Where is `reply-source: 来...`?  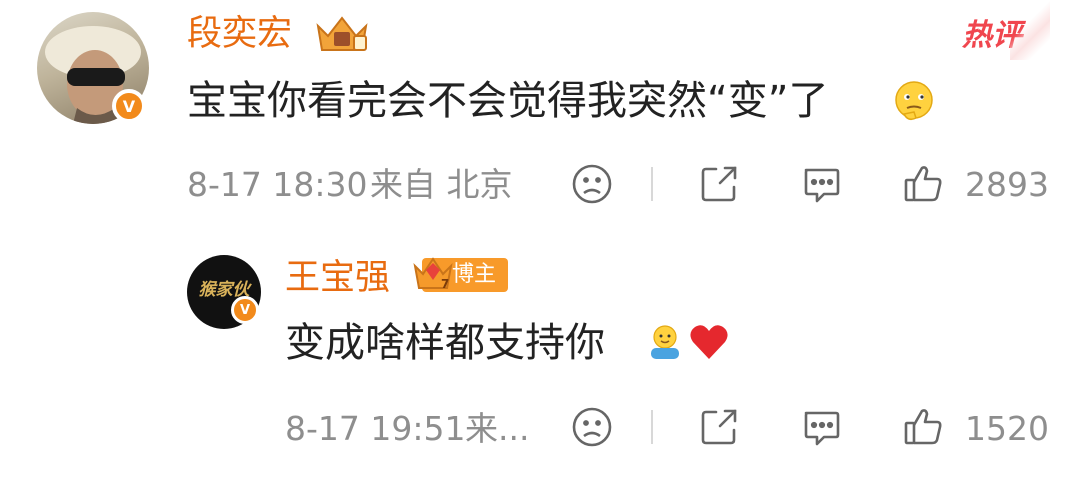 reply-source: 来... is located at coordinates (497, 428).